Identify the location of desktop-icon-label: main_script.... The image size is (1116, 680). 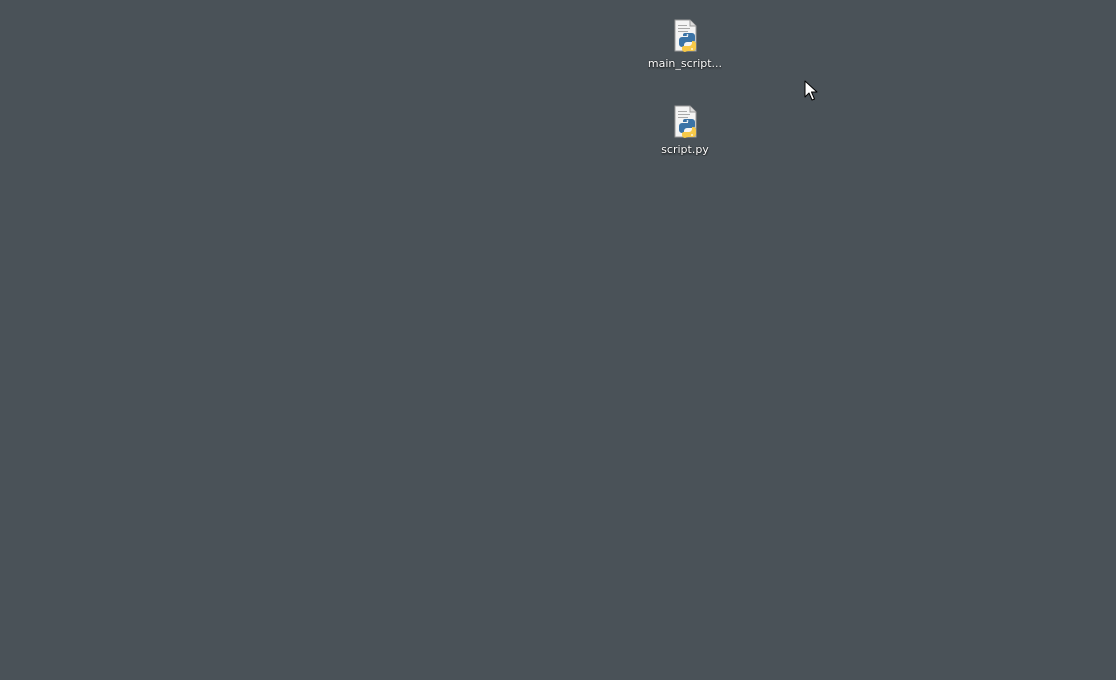
(685, 63).